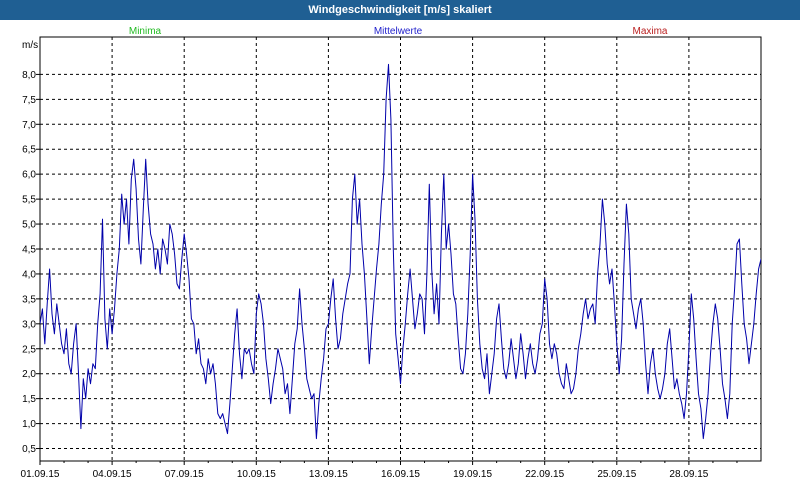 The image size is (800, 500). Describe the element at coordinates (29, 200) in the screenshot. I see `y-tick-label: 5,5` at that location.